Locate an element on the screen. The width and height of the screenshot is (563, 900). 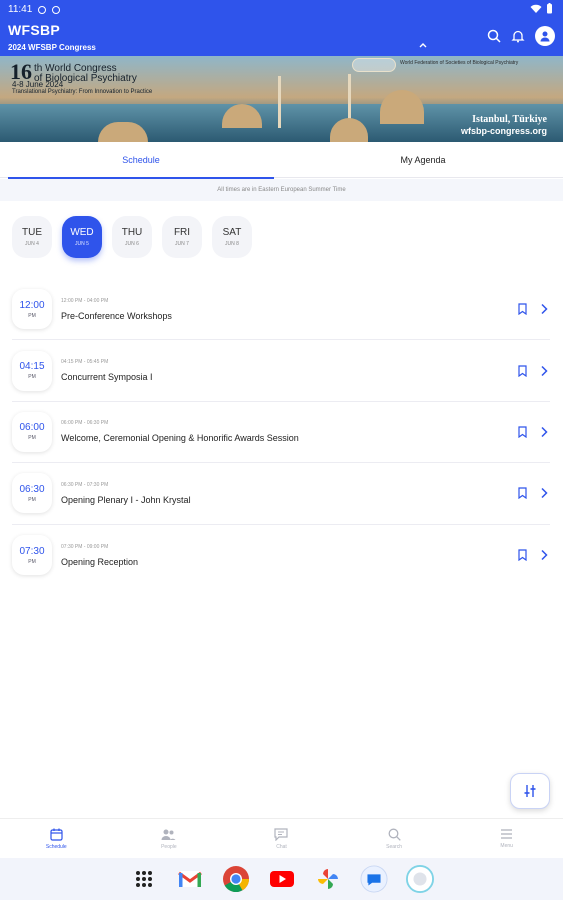
session-time-value: 04:15 is located at coordinates (32, 367).